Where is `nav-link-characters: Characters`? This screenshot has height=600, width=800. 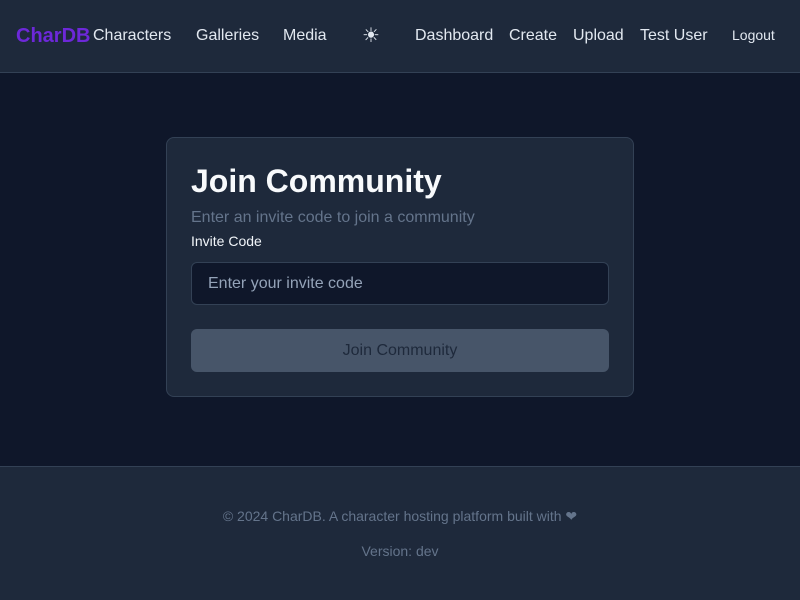
nav-link-characters: Characters is located at coordinates (132, 36).